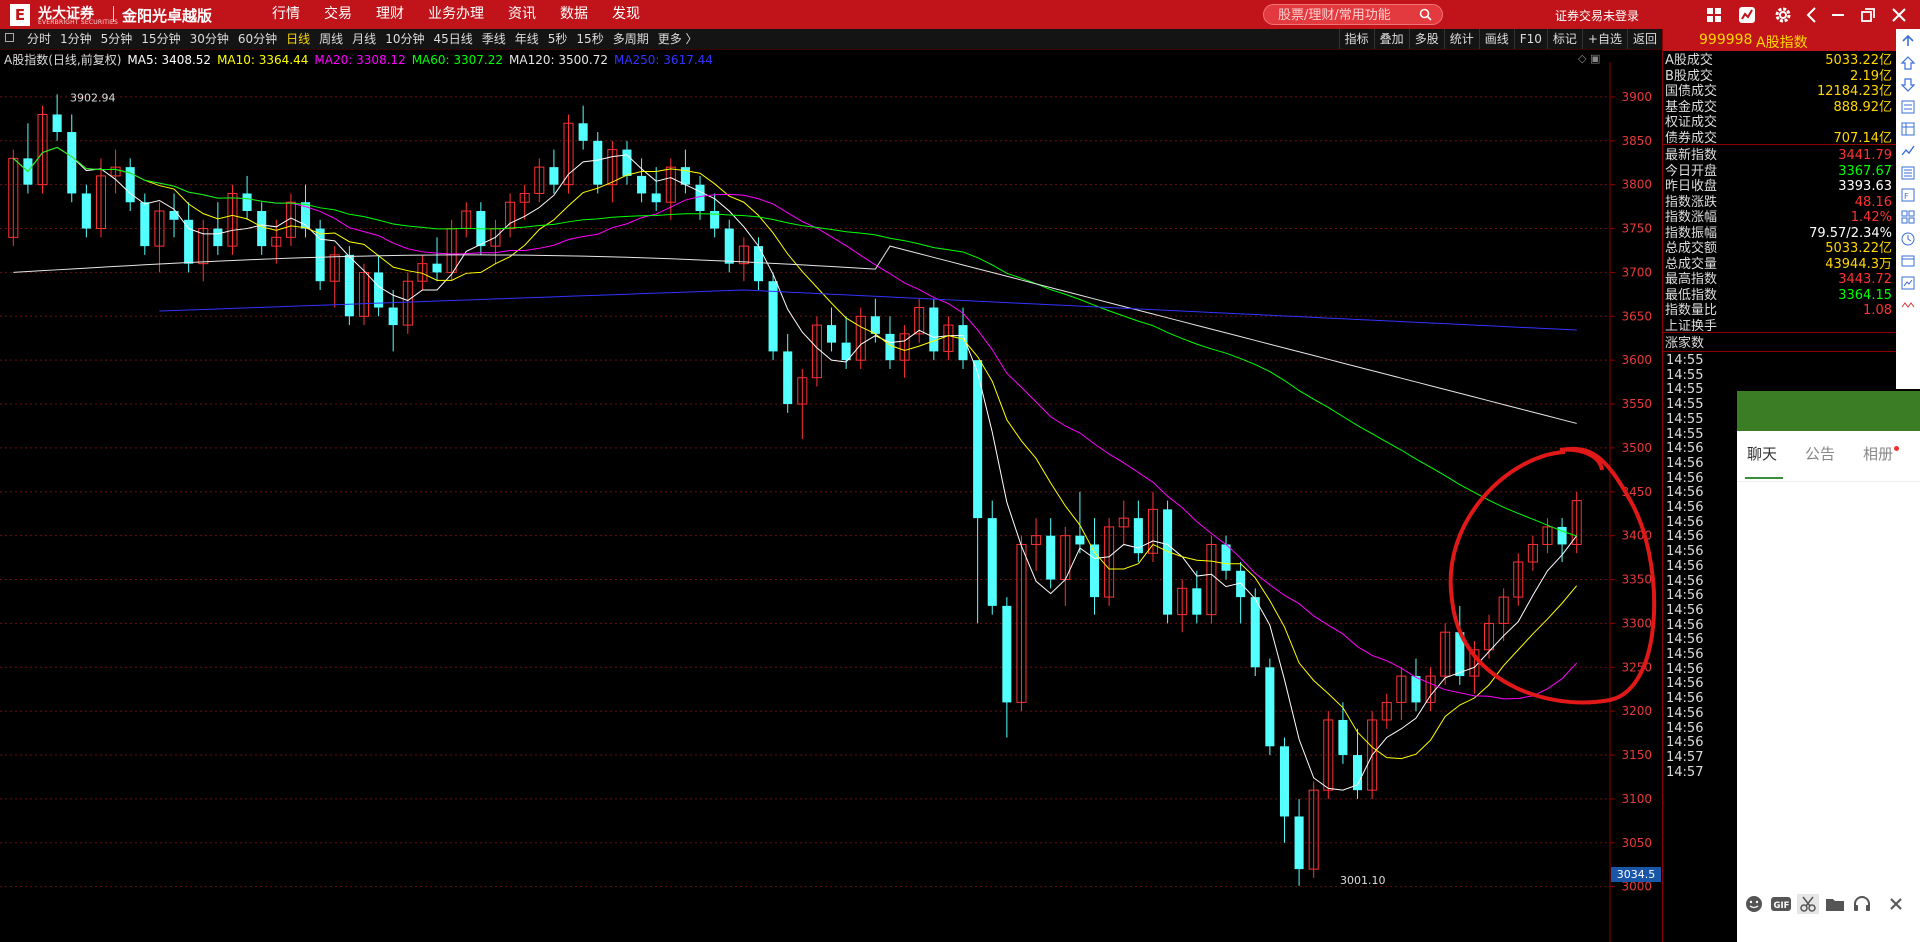  I want to click on chat-header, so click(1828, 411).